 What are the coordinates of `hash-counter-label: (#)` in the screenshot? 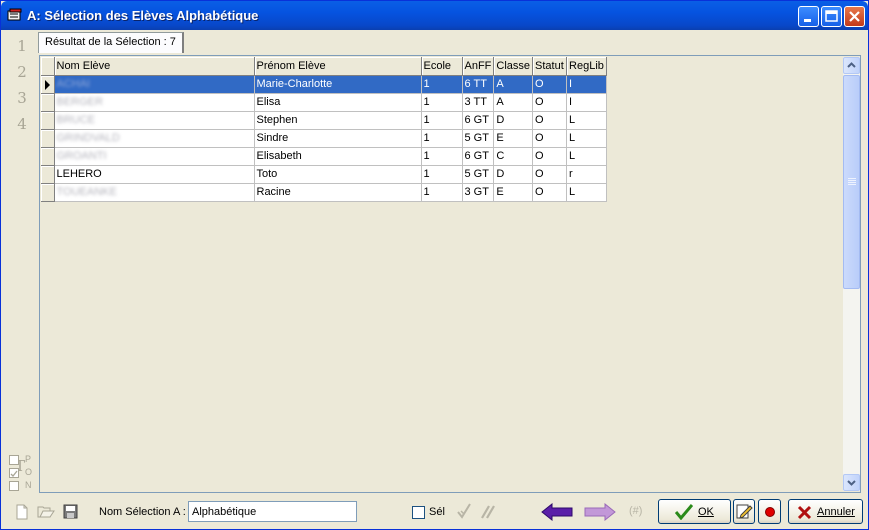 It's located at (635, 511).